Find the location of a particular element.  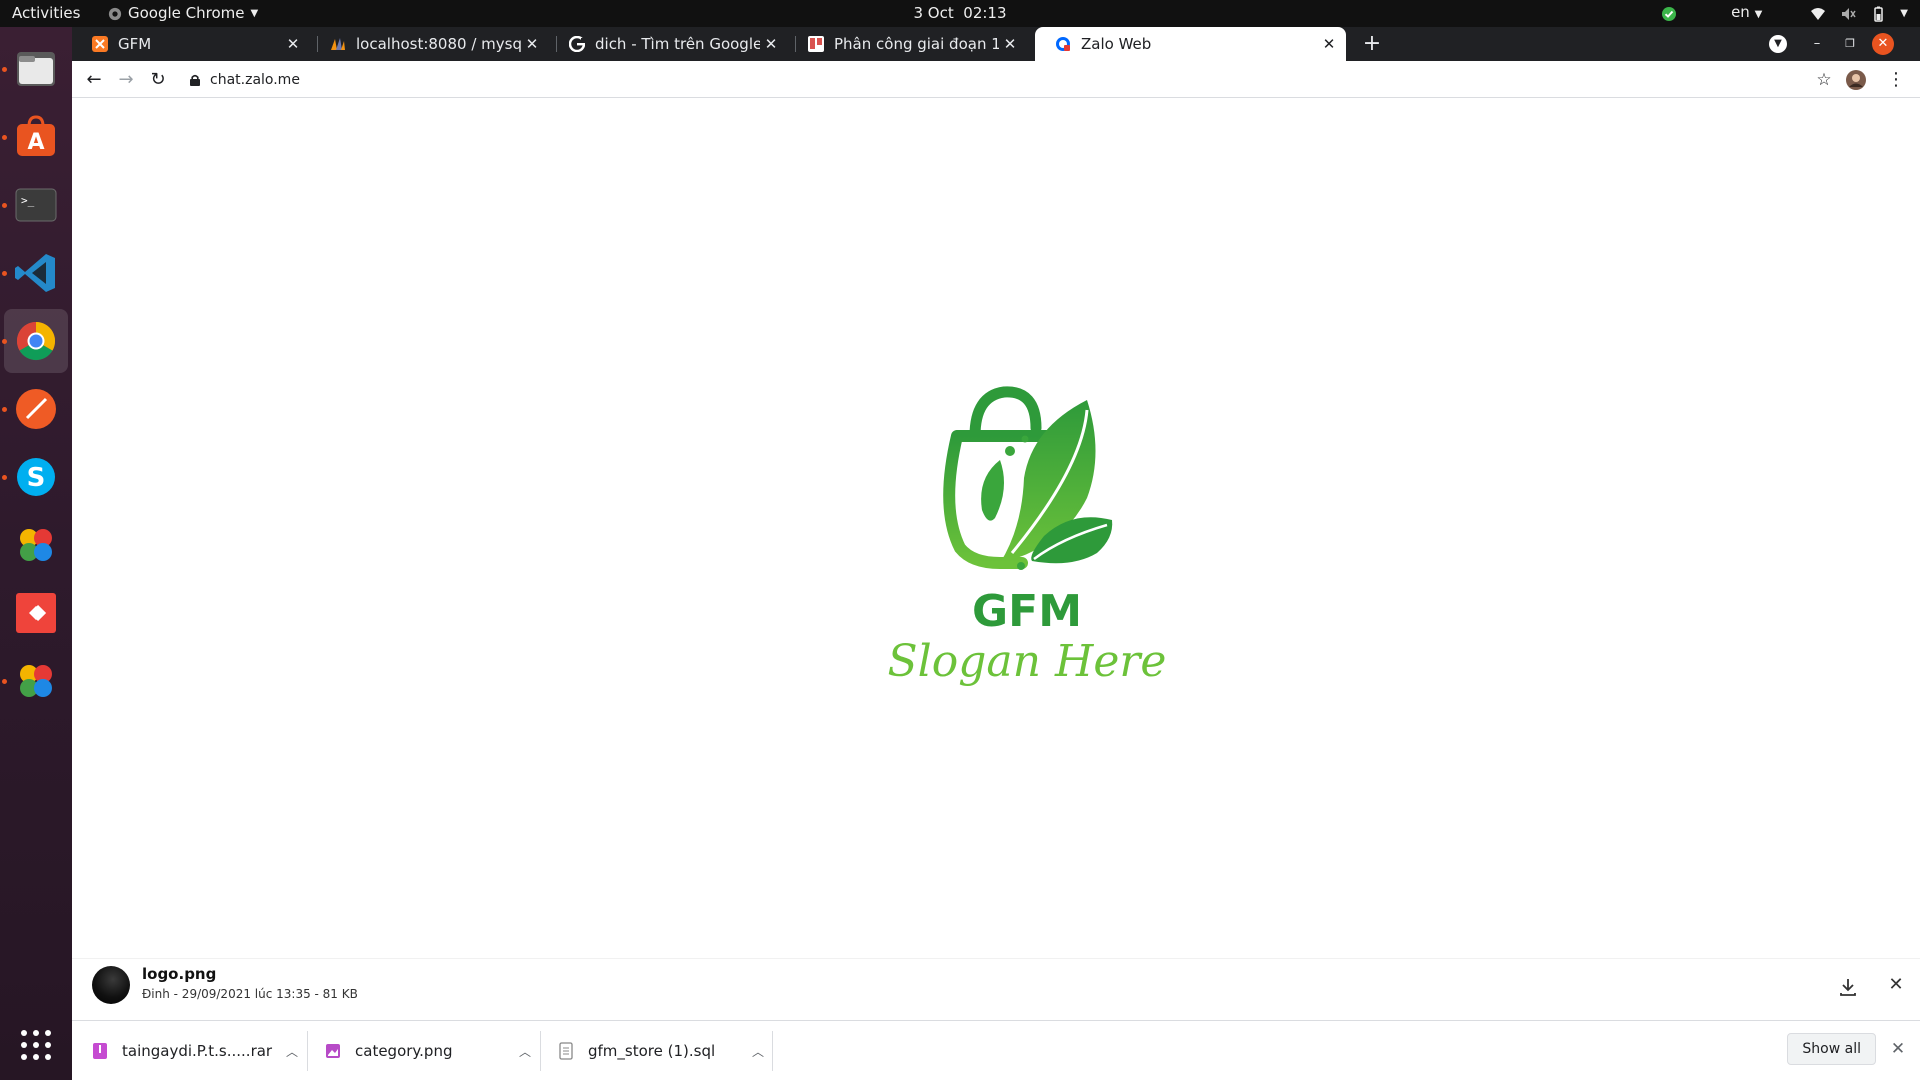

dock-terminal: >_ is located at coordinates (35, 205).